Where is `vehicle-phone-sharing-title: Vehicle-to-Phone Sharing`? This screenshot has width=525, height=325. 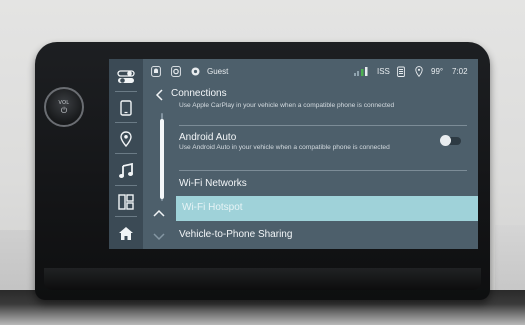
vehicle-phone-sharing-title: Vehicle-to-Phone Sharing is located at coordinates (236, 234).